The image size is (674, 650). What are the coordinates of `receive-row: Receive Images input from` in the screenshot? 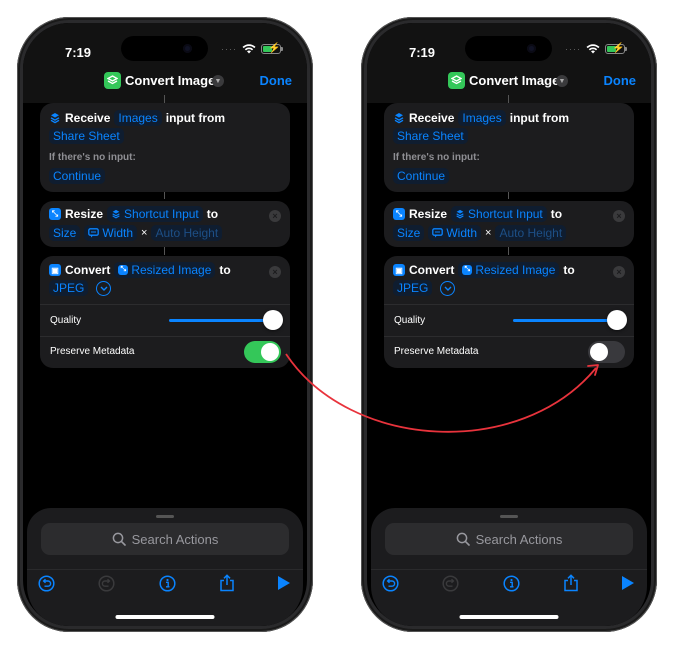 It's located at (481, 118).